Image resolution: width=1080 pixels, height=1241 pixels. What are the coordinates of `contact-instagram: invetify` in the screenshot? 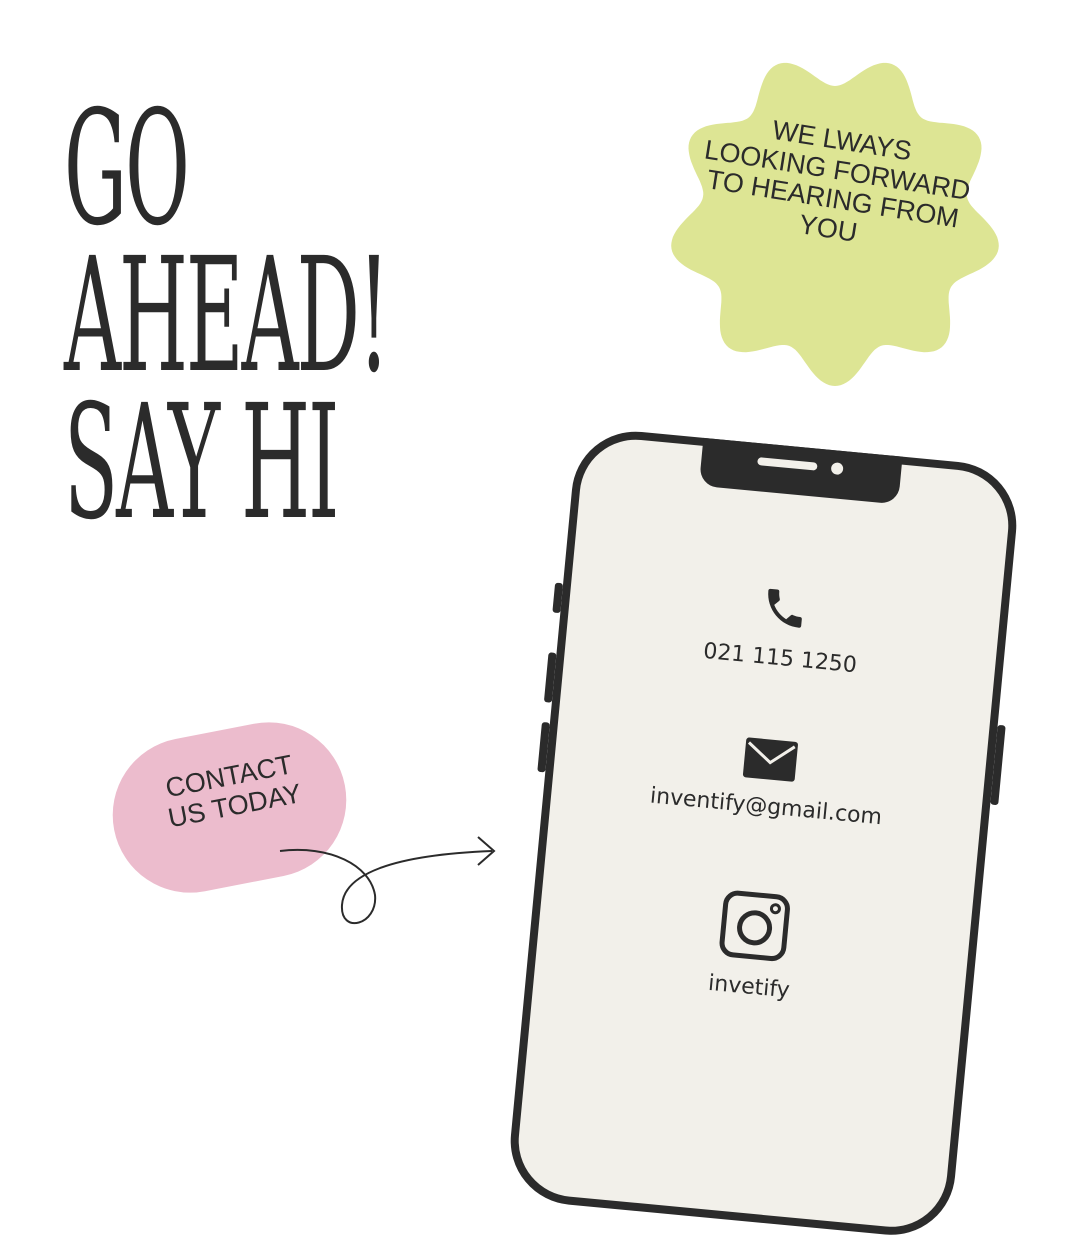 It's located at (753, 945).